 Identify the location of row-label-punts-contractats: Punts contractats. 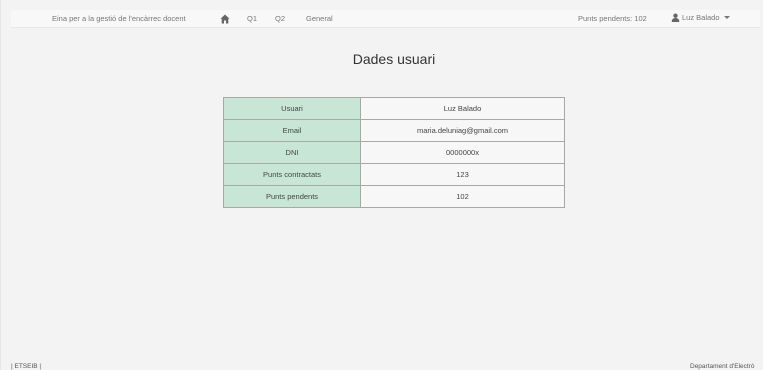
(292, 174).